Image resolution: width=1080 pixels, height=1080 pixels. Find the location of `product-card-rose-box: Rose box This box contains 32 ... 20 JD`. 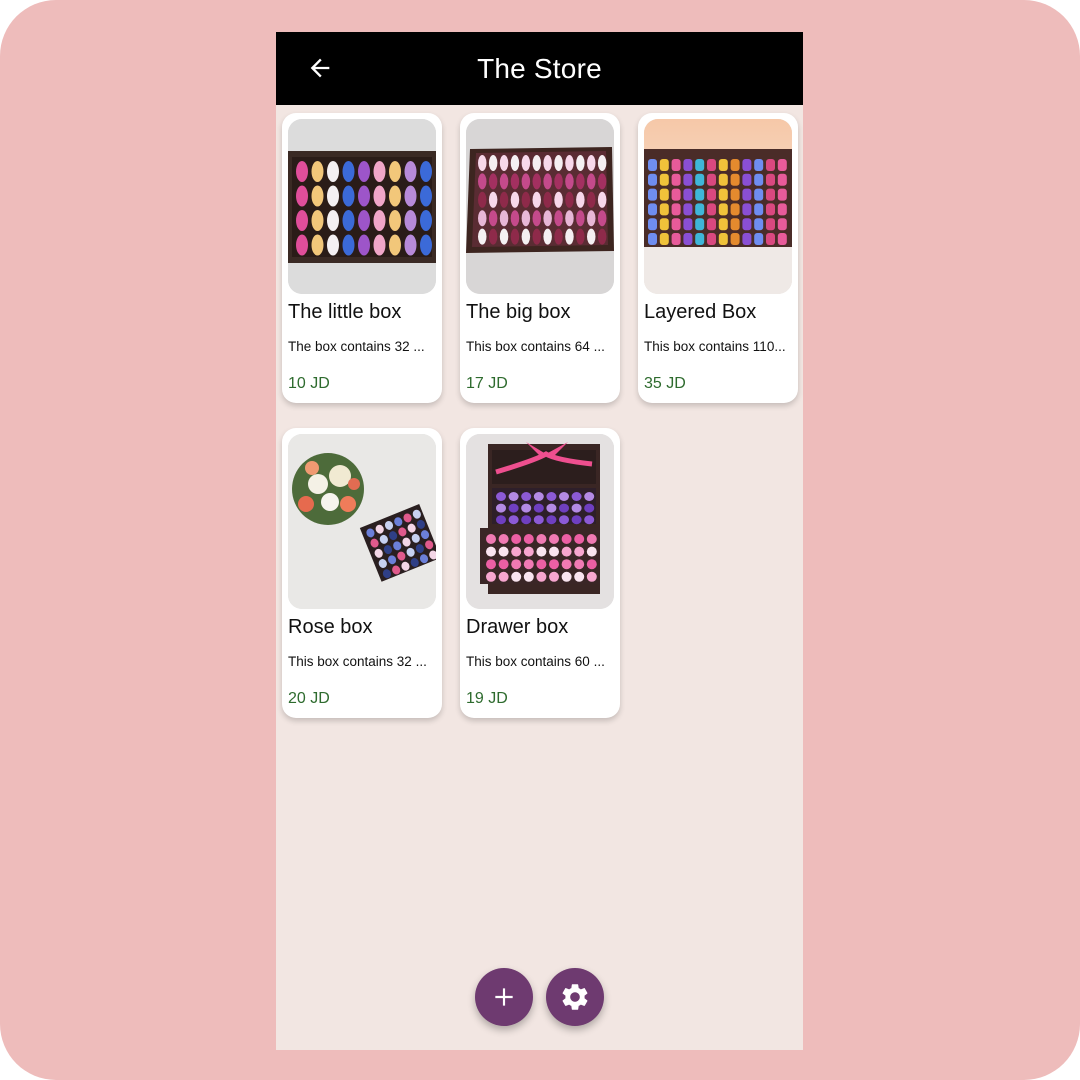

product-card-rose-box: Rose box This box contains 32 ... 20 JD is located at coordinates (362, 573).